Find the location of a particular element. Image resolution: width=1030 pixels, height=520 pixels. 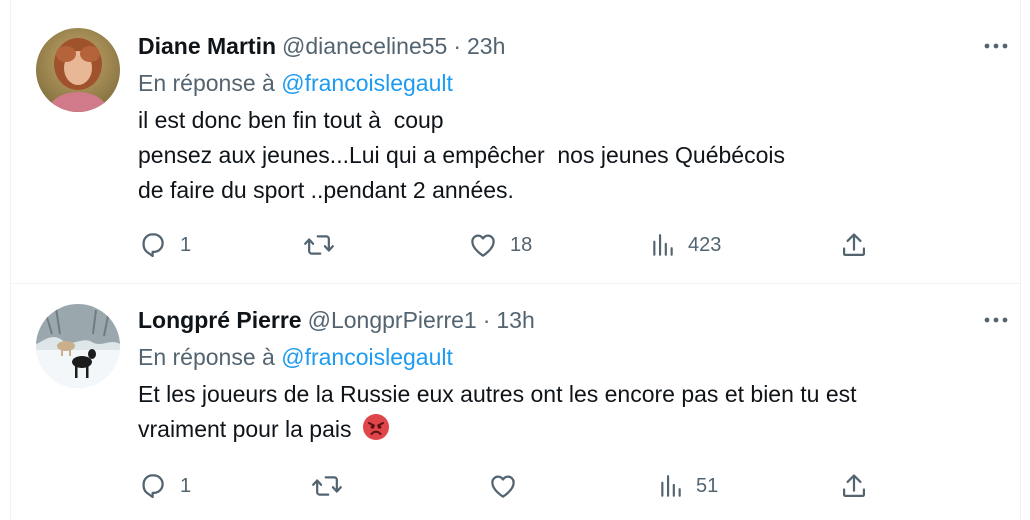

tweet-timestamp: 23h is located at coordinates (486, 46).